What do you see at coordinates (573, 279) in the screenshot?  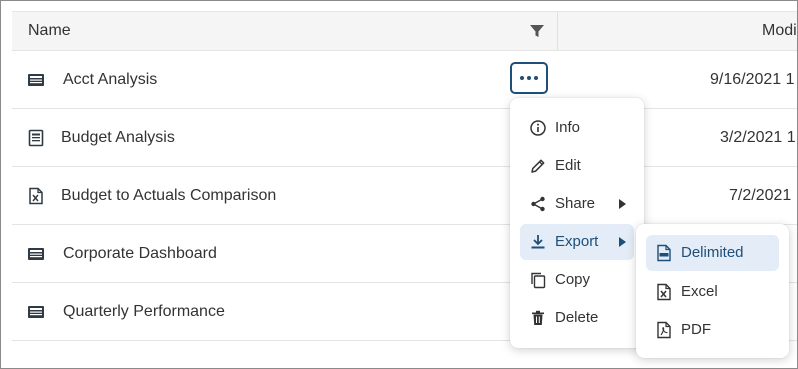 I see `menu-item-label: Copy` at bounding box center [573, 279].